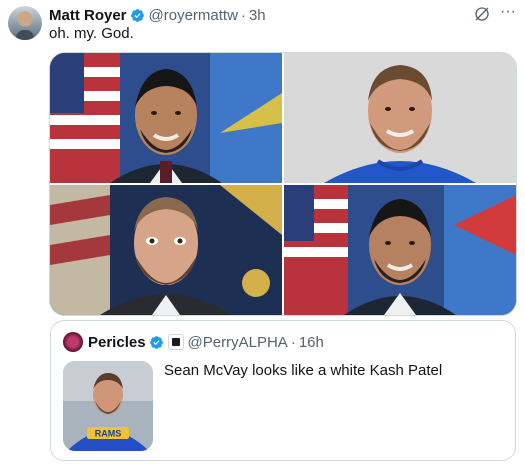 The width and height of the screenshot is (525, 467). What do you see at coordinates (25, 23) in the screenshot?
I see `author-avatar` at bounding box center [25, 23].